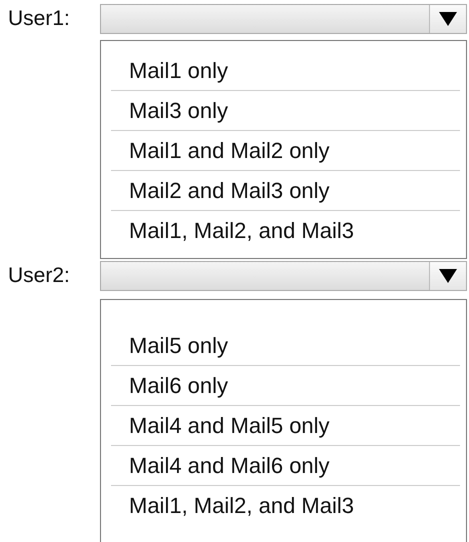 The width and height of the screenshot is (469, 542). Describe the element at coordinates (285, 191) in the screenshot. I see `dropdown-option: Mail2 and Mail3 only` at that location.